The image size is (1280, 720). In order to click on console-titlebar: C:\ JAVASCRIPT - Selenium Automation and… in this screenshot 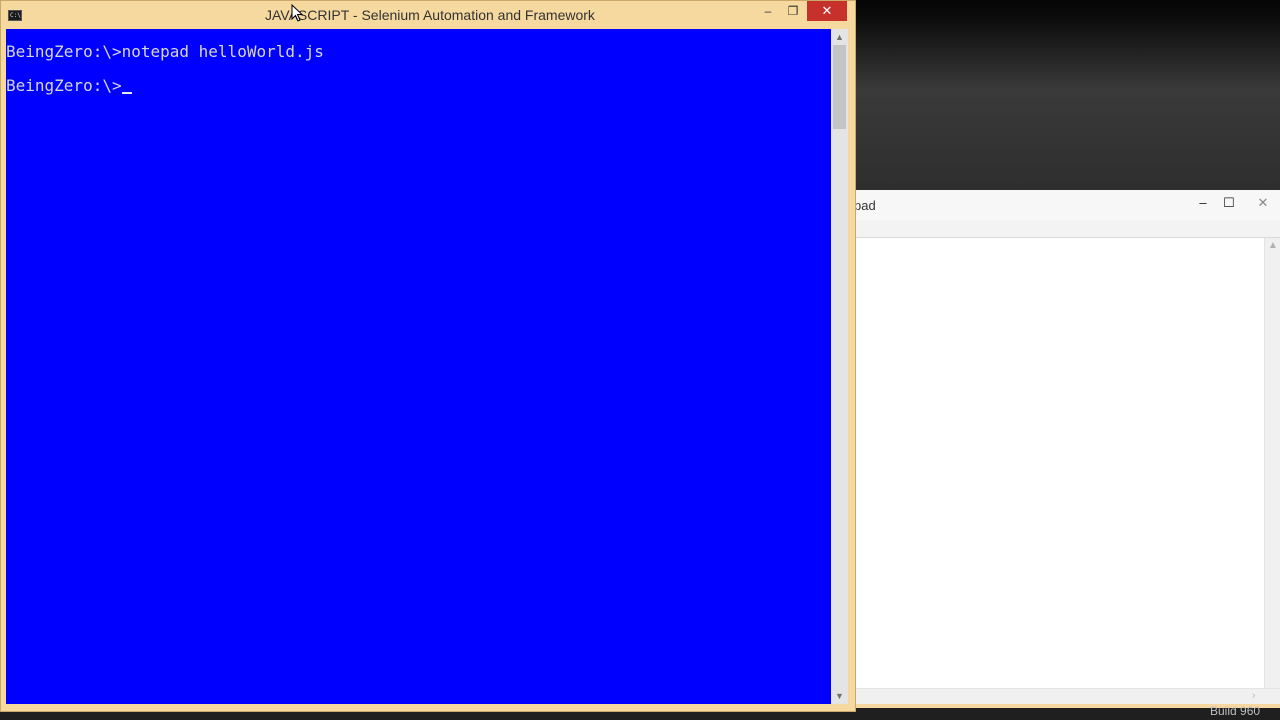, I will do `click(428, 15)`.